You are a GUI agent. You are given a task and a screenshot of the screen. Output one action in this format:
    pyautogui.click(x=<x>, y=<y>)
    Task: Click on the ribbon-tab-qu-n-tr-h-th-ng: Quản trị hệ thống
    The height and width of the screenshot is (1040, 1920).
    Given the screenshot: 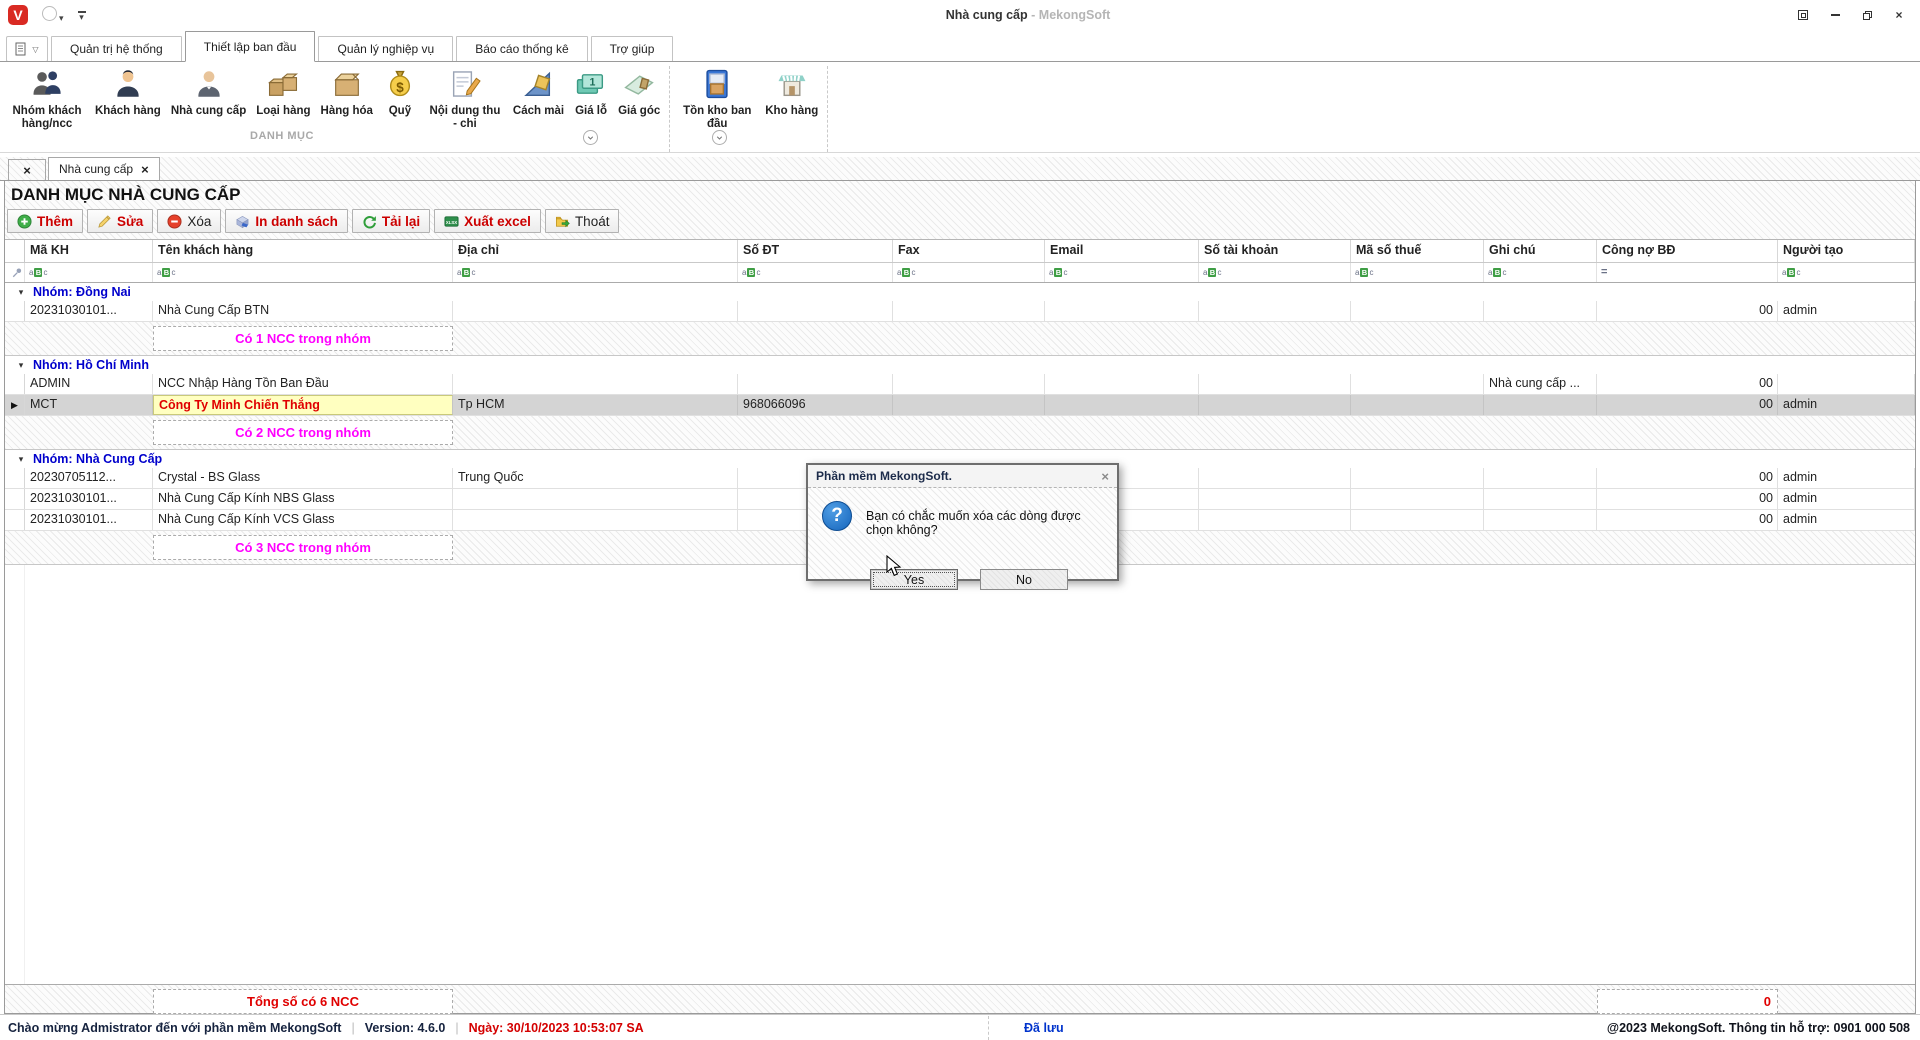 What is the action you would take?
    pyautogui.click(x=116, y=49)
    